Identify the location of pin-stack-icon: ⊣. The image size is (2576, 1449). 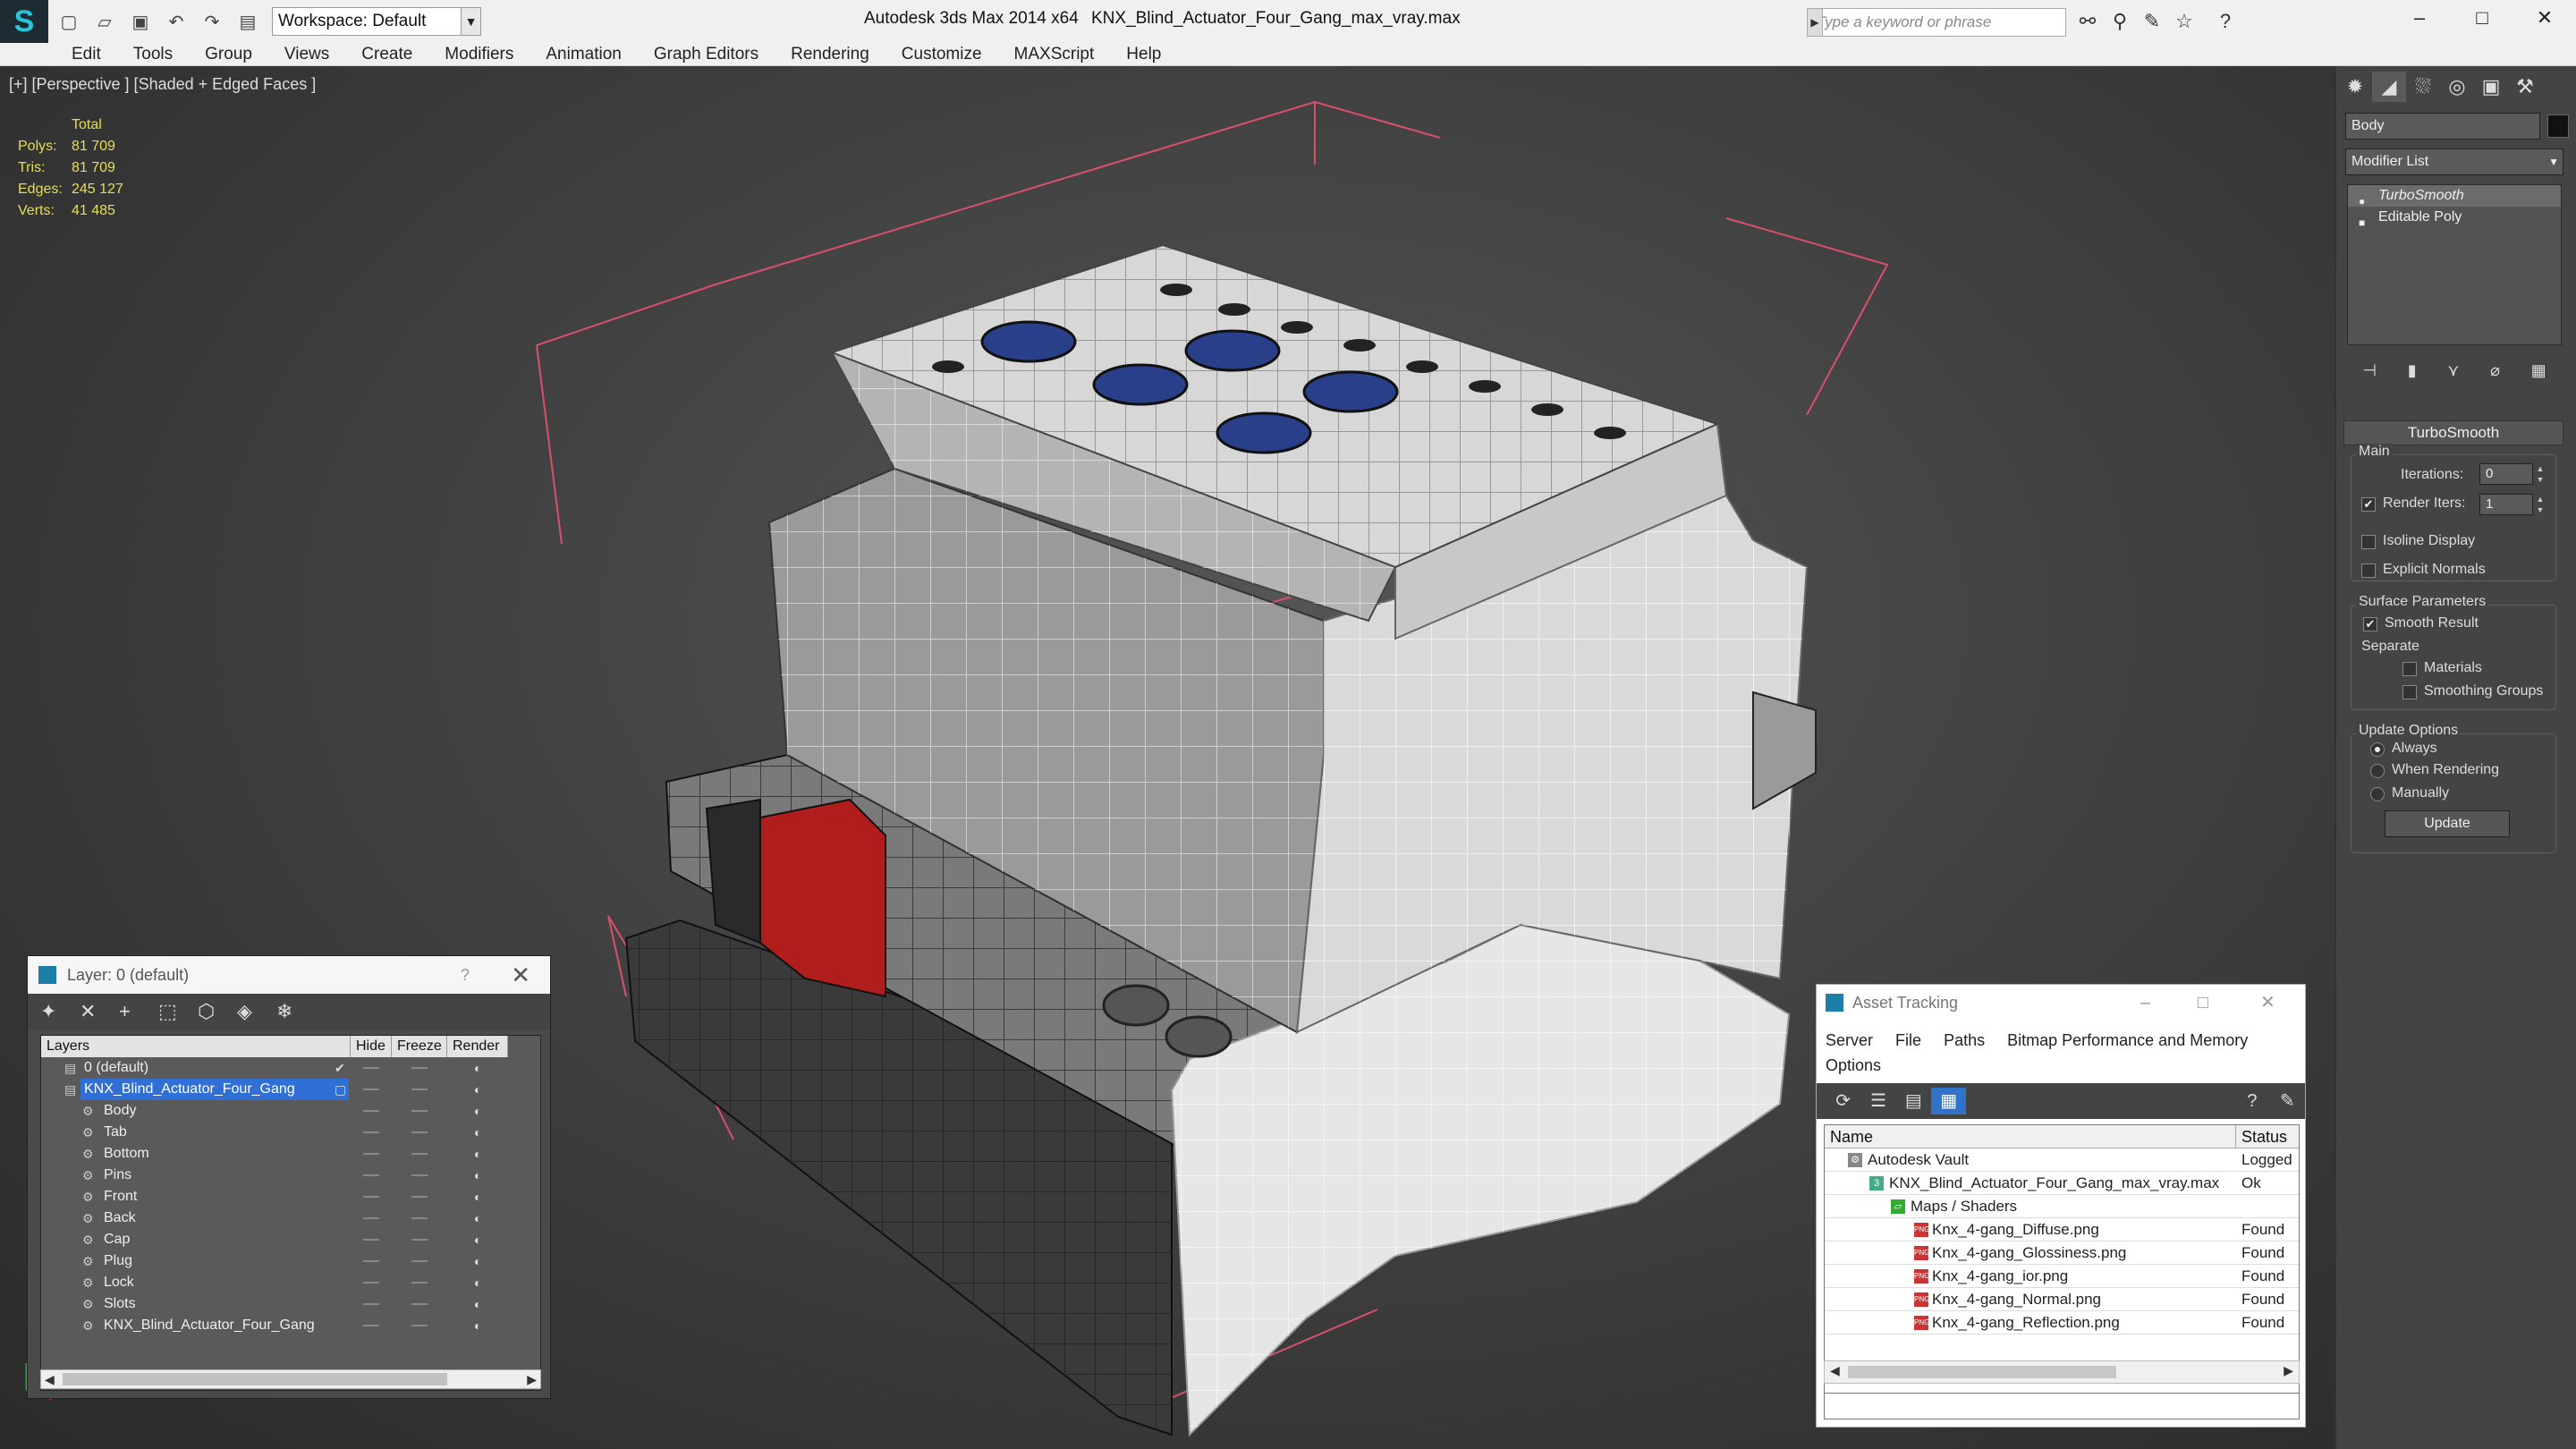
(2369, 370).